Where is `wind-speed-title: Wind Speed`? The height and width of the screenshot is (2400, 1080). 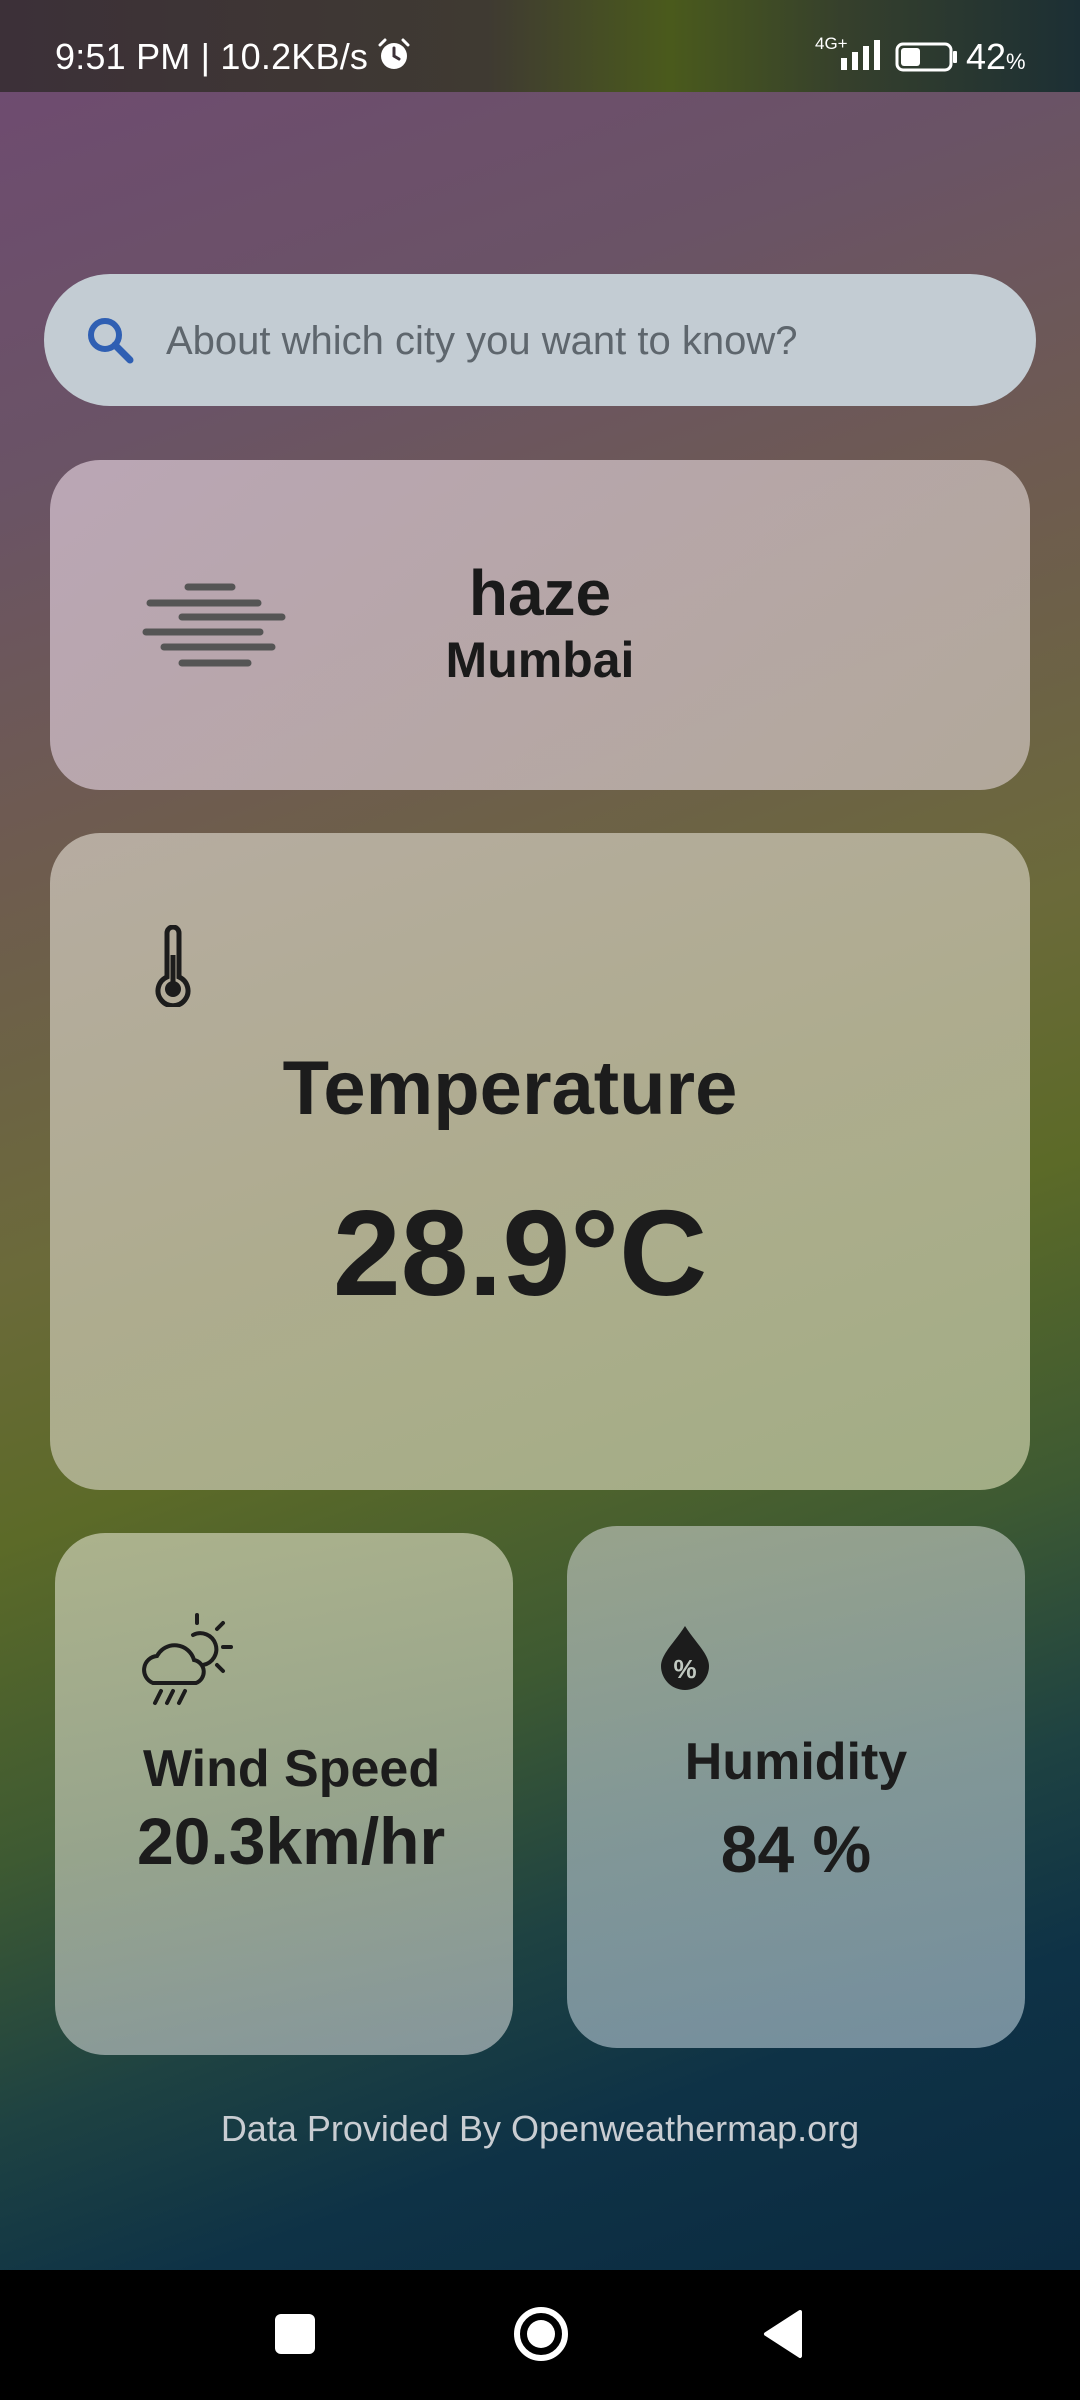
wind-speed-title: Wind Speed is located at coordinates (292, 1769).